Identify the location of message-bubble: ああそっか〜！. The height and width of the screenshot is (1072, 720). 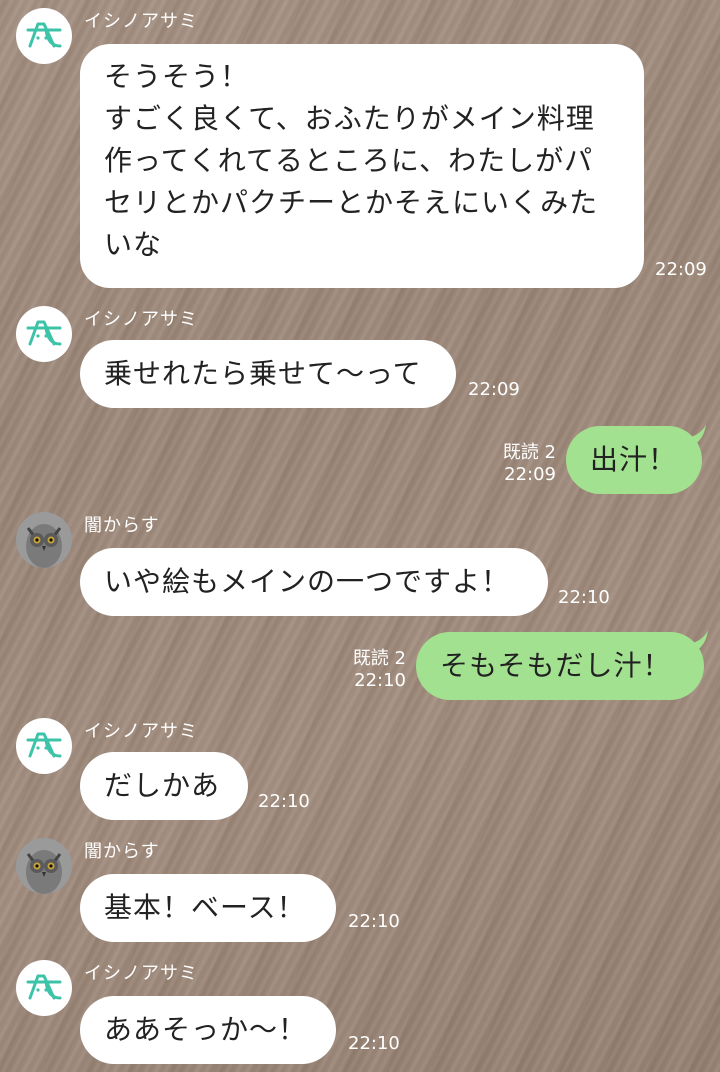
(208, 1030).